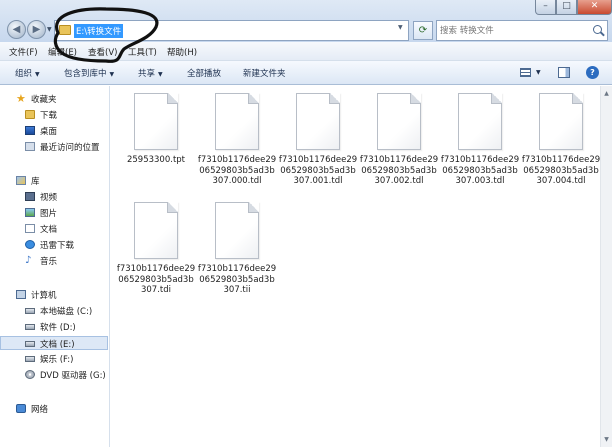  Describe the element at coordinates (30, 212) in the screenshot. I see `picture-icon` at that location.